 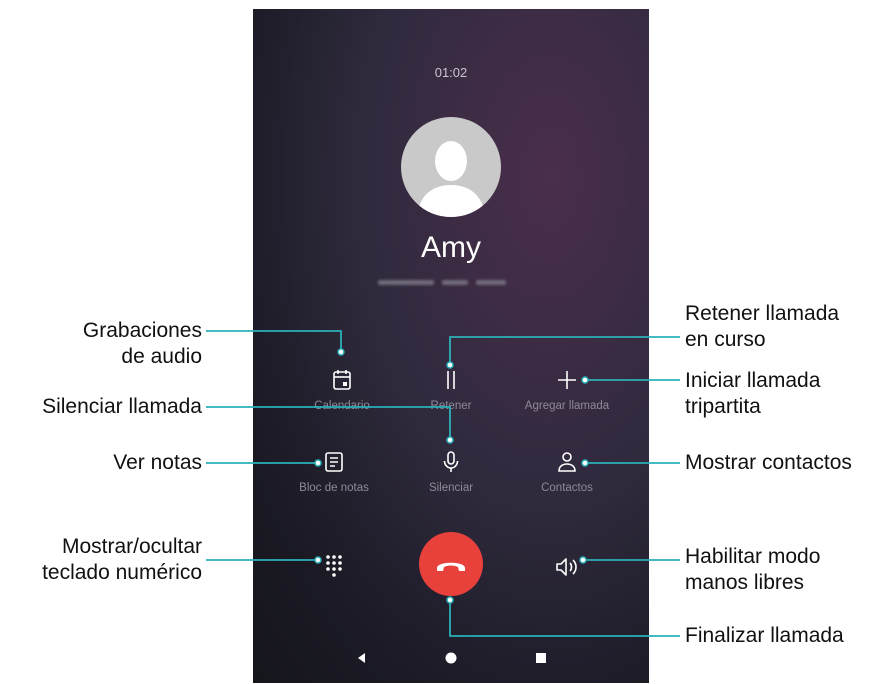 What do you see at coordinates (451, 390) in the screenshot?
I see `hold-button: Retener` at bounding box center [451, 390].